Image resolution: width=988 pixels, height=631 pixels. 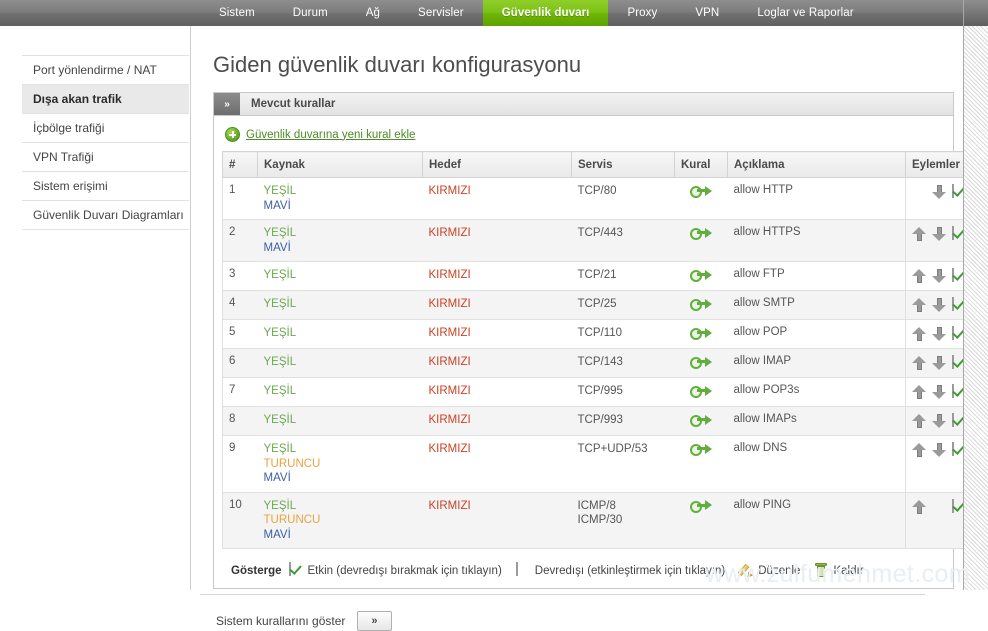 I want to click on vertical-scrollbar-track, so click(x=975, y=295).